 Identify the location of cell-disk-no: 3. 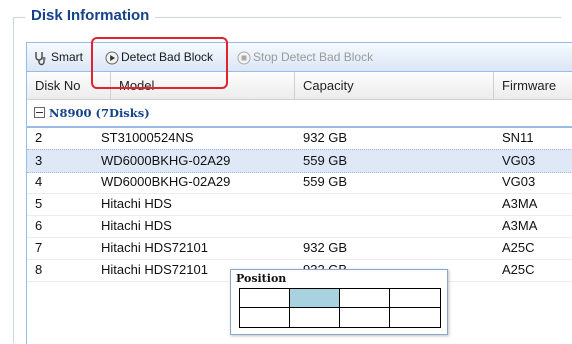
(39, 160).